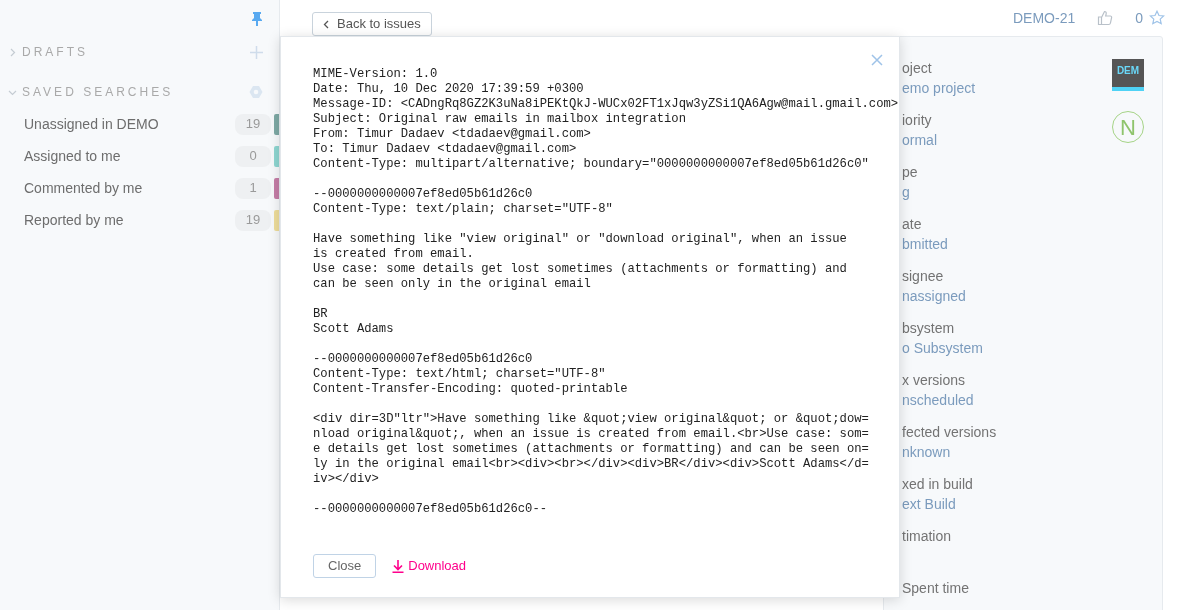  What do you see at coordinates (917, 120) in the screenshot?
I see `field-label: iority` at bounding box center [917, 120].